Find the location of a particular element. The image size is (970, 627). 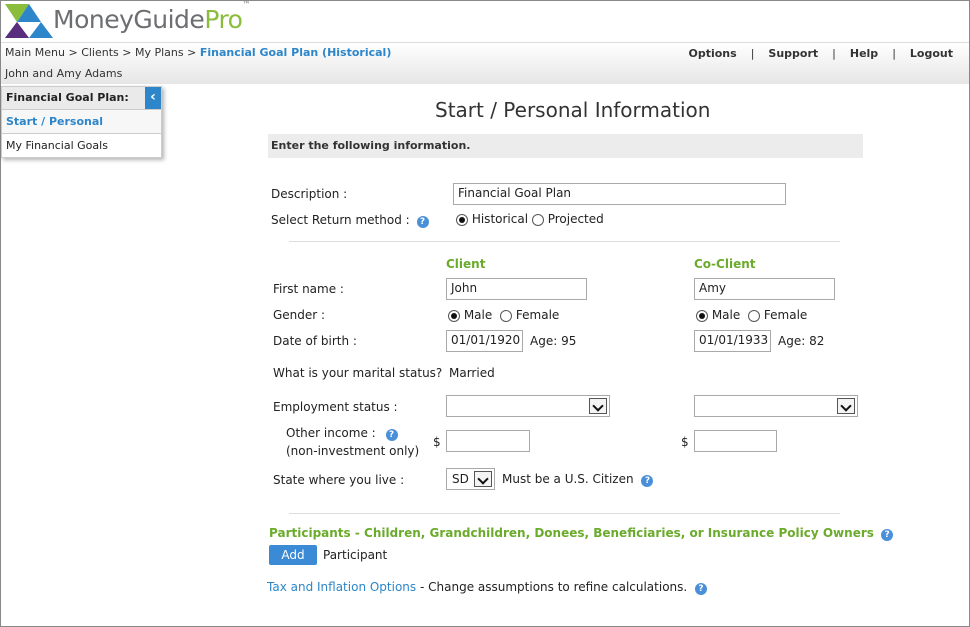

sidebar-header-label: Financial Goal Plan: is located at coordinates (67, 97).